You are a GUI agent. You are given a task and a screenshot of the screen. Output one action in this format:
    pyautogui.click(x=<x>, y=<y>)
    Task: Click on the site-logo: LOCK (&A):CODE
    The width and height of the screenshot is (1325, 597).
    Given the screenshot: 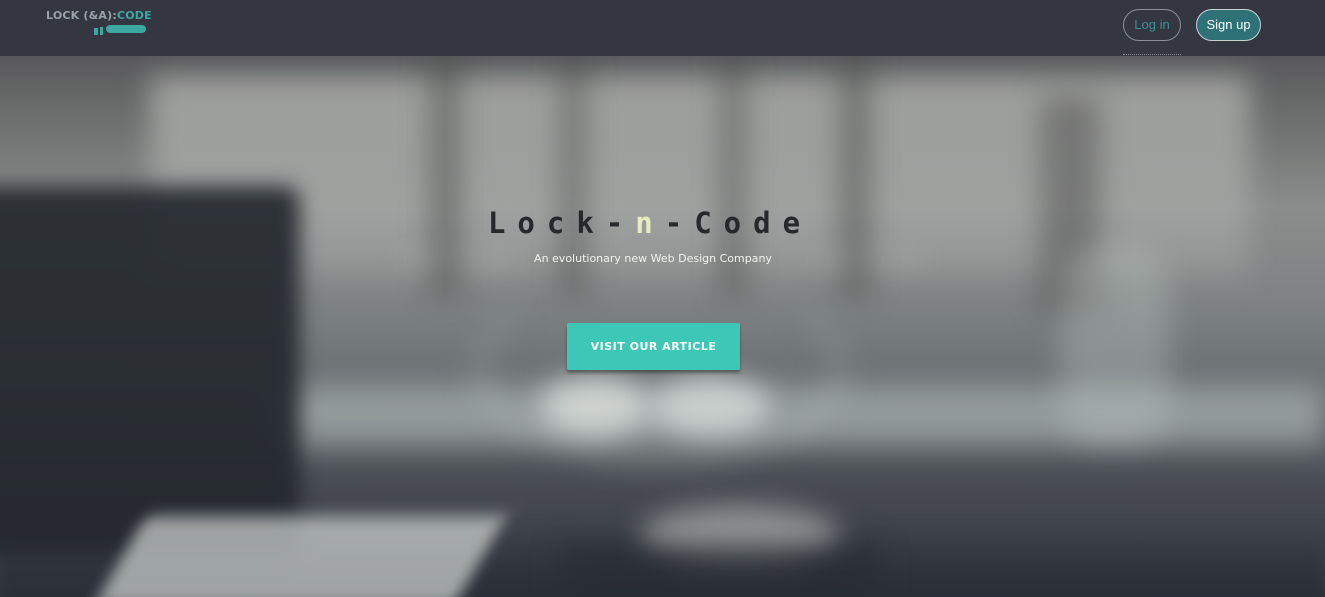 What is the action you would take?
    pyautogui.click(x=99, y=22)
    